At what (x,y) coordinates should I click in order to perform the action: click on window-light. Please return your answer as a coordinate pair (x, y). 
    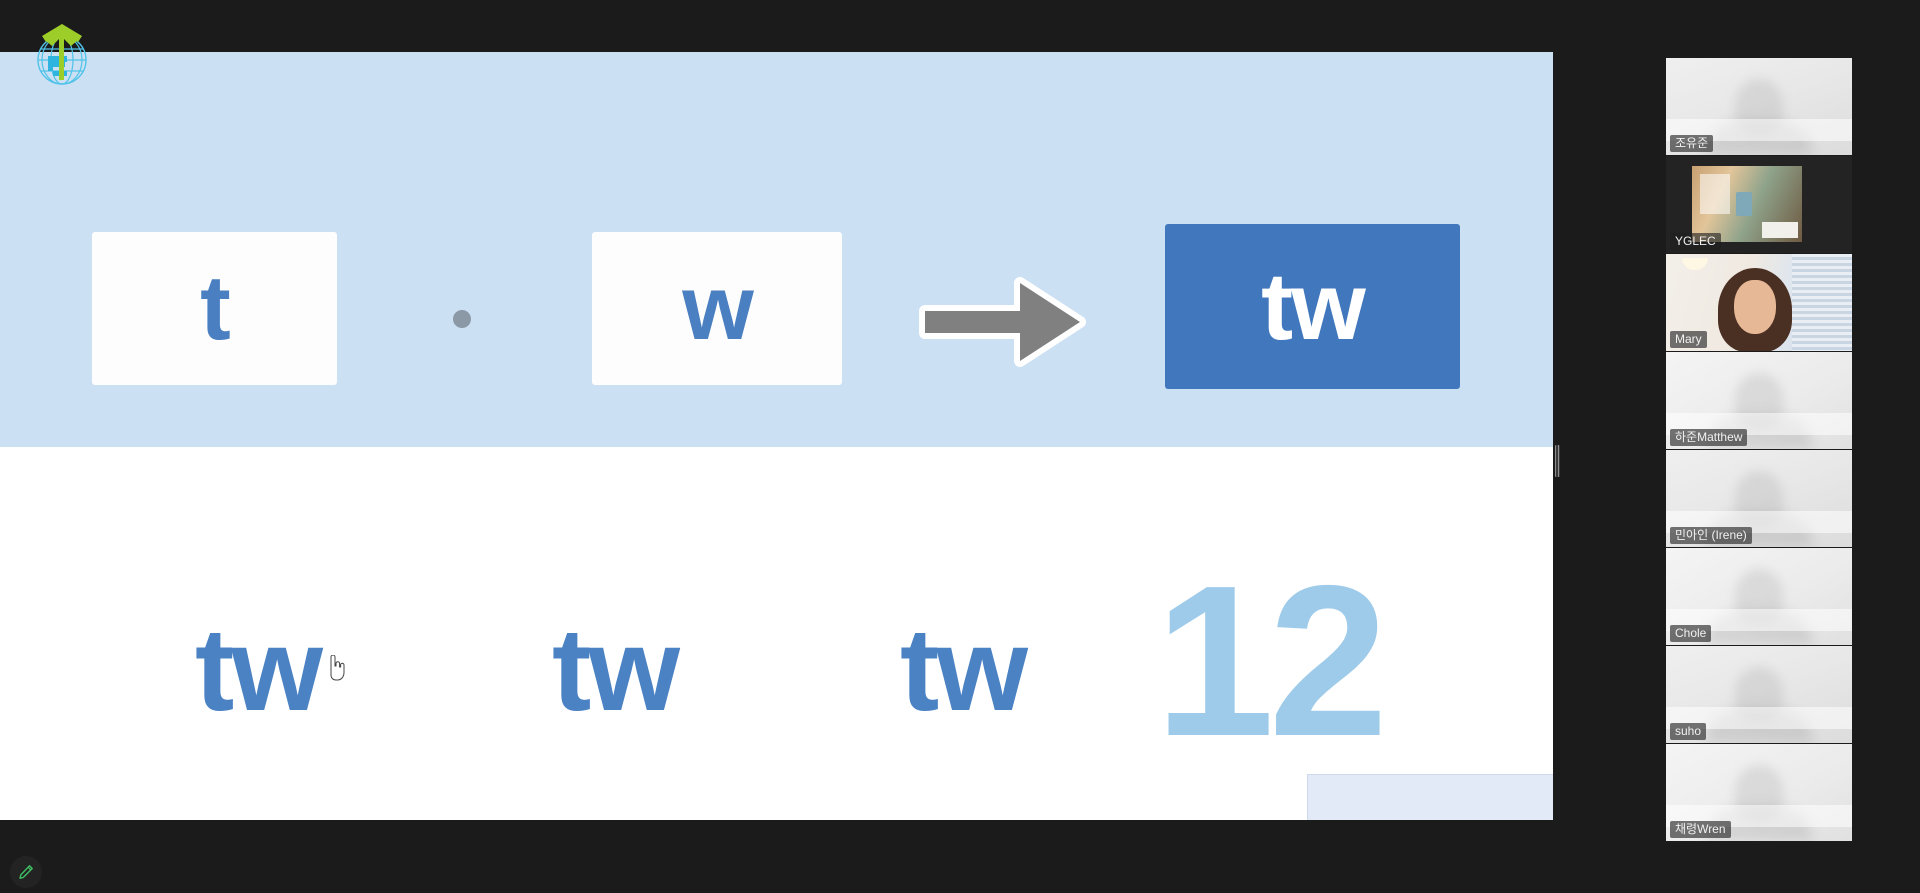
    Looking at the image, I should click on (1715, 194).